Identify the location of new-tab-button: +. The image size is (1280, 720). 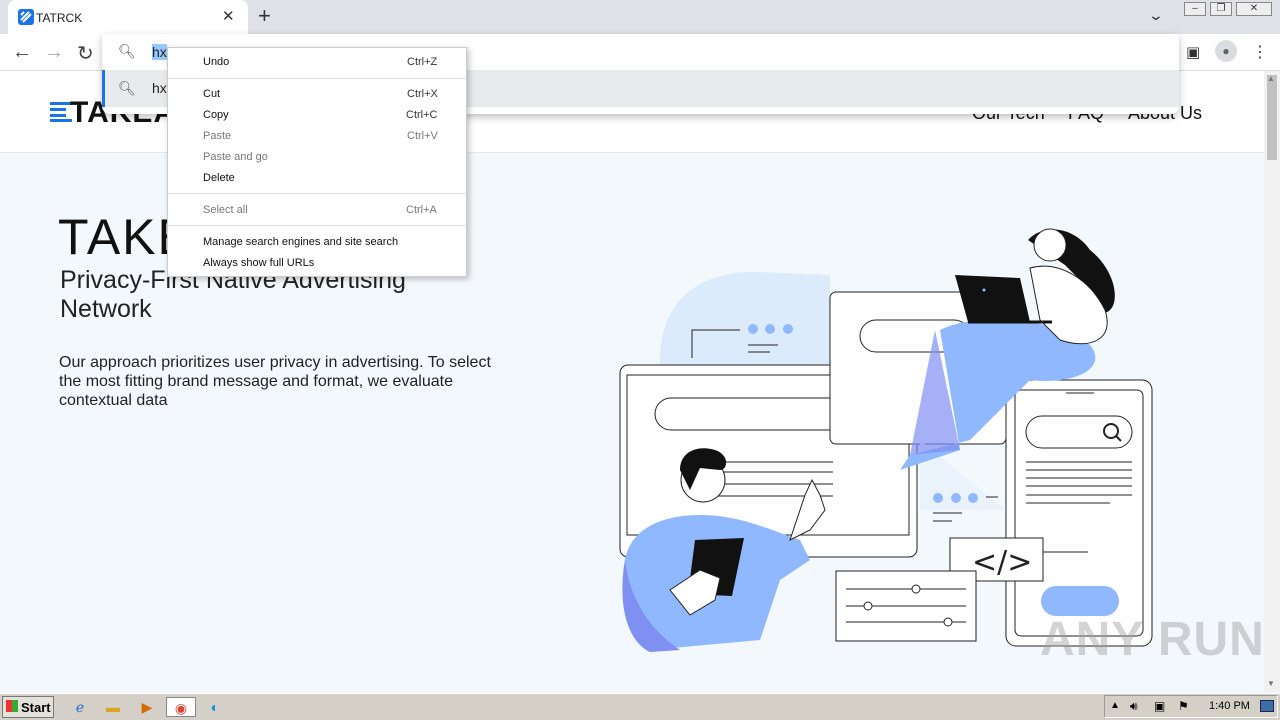
(264, 16).